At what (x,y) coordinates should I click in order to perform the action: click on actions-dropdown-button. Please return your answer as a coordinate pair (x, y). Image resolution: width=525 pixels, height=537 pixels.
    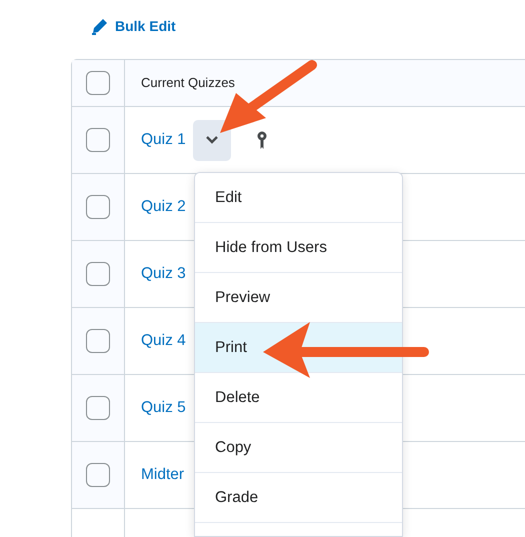
    Looking at the image, I should click on (211, 140).